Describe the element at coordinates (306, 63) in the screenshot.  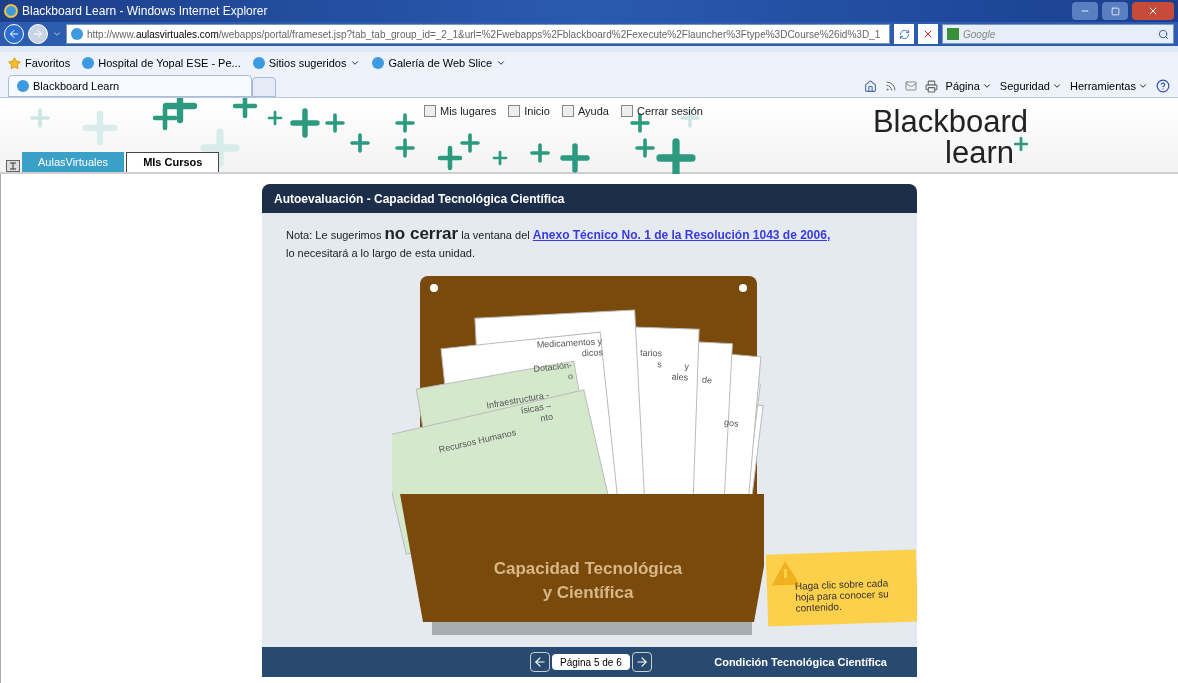
I see `favorite-link: Sitios sugeridos` at that location.